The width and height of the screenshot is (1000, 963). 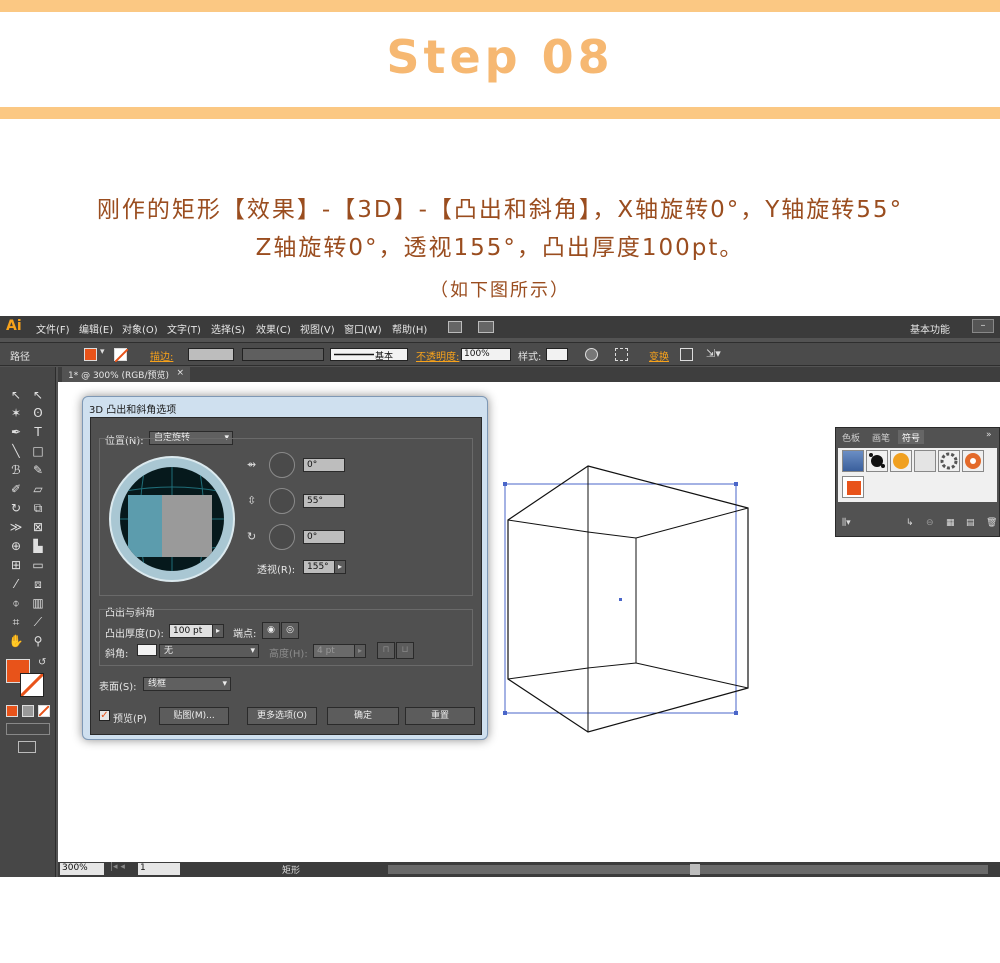 What do you see at coordinates (16, 584) in the screenshot?
I see `eyedropper-tool-icon: ⁄` at bounding box center [16, 584].